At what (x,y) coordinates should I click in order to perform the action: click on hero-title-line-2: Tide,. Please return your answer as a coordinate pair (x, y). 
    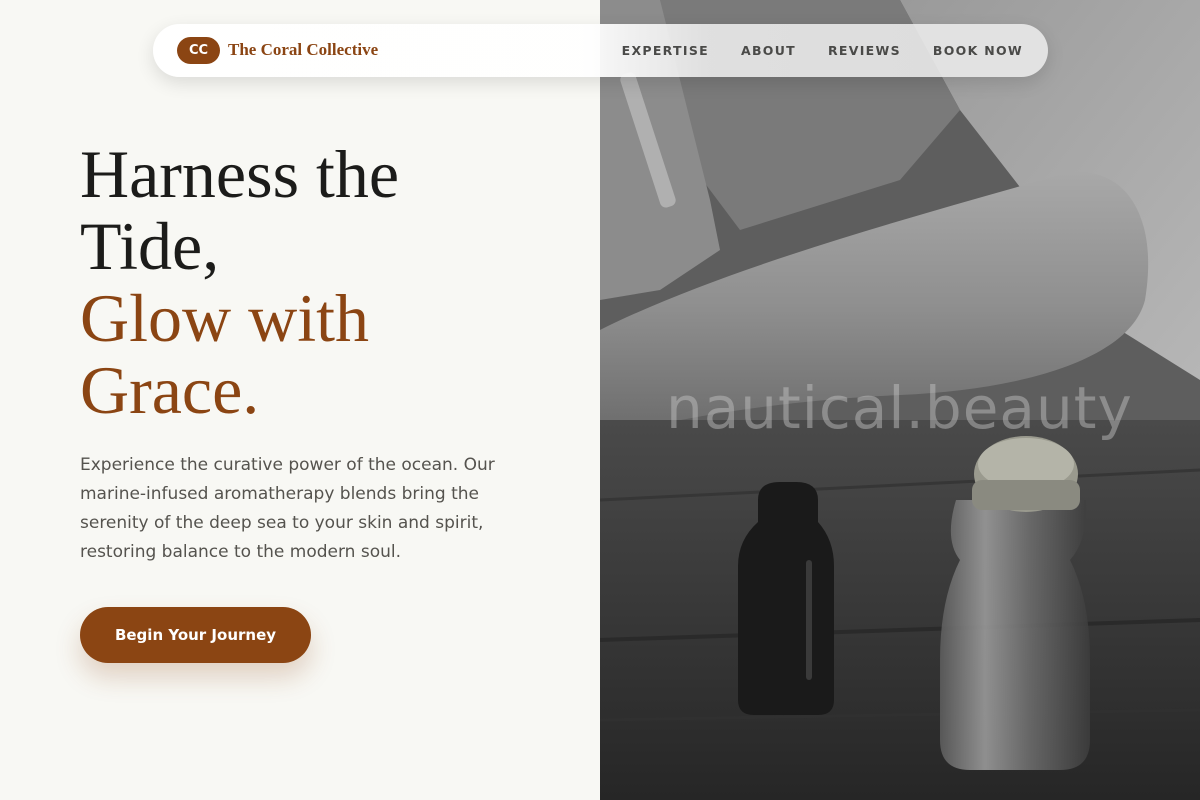
    Looking at the image, I should click on (150, 246).